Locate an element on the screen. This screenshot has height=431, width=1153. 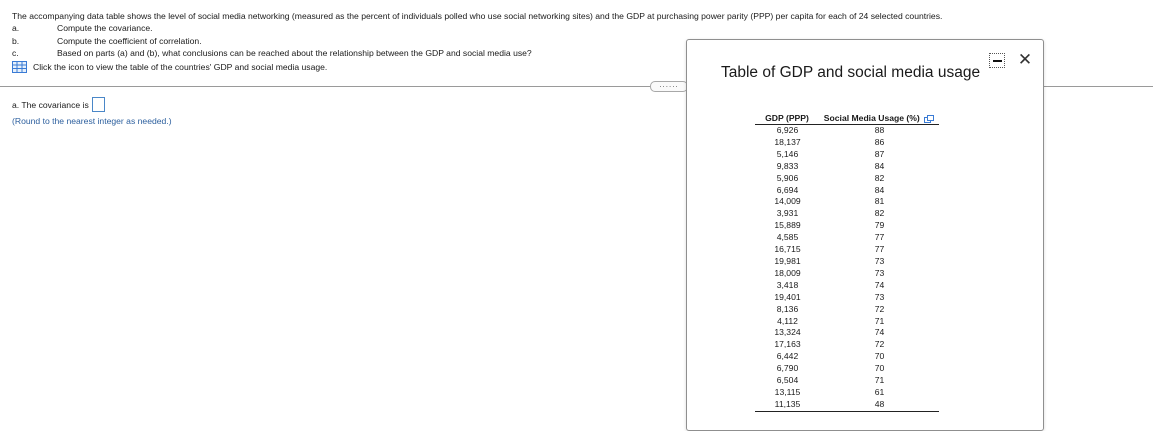
gdp-cell: 5,146 is located at coordinates (787, 153).